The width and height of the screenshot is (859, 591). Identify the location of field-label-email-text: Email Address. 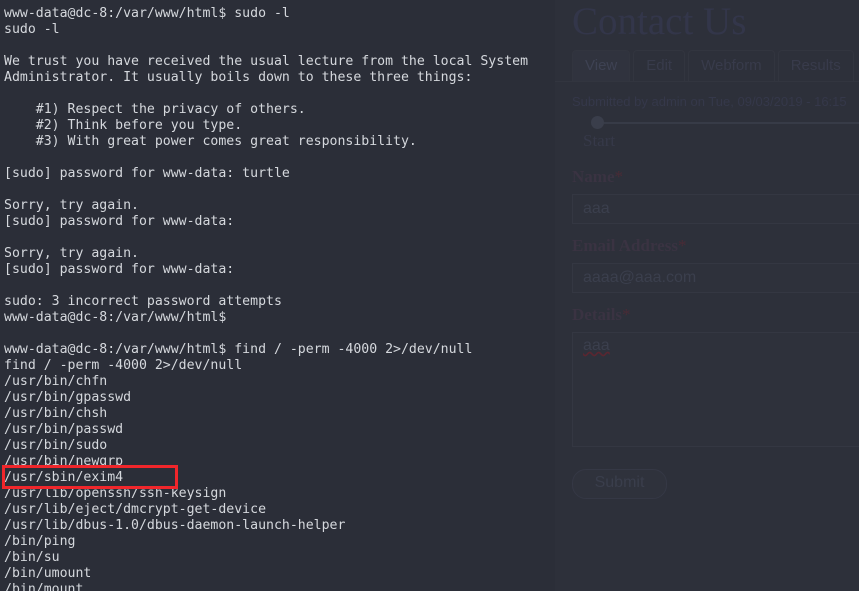
(625, 245).